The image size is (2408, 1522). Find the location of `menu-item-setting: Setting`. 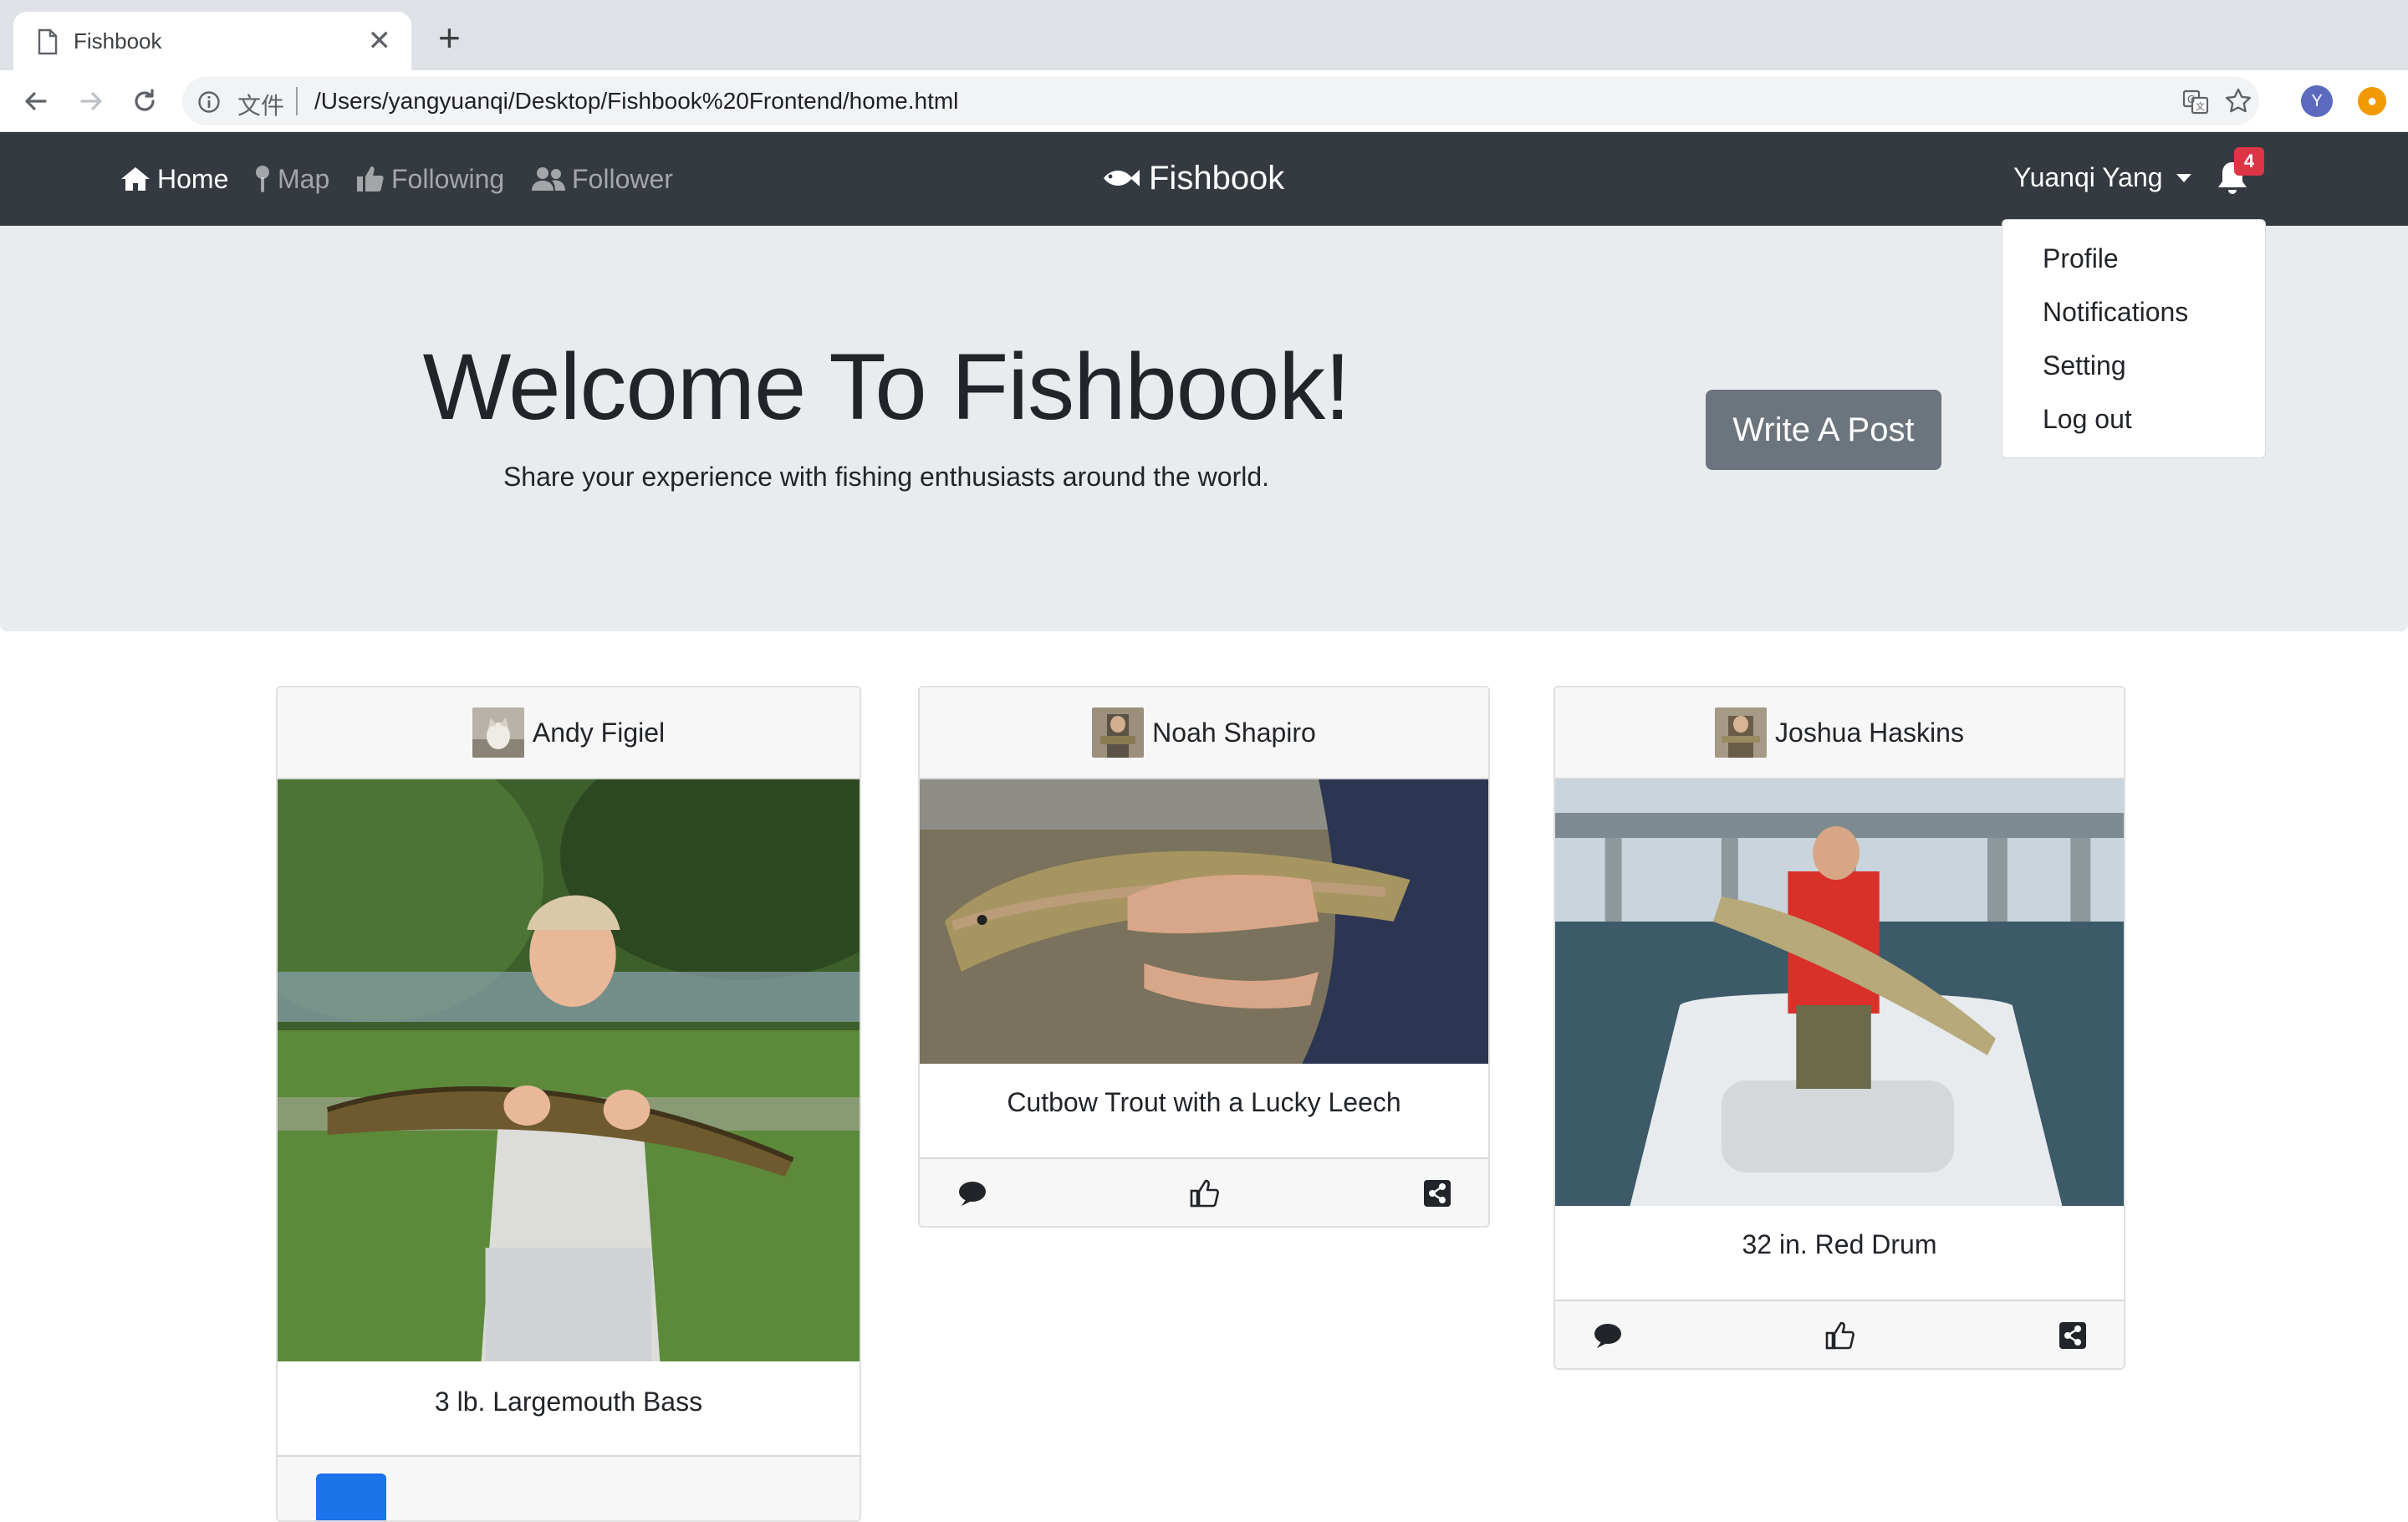

menu-item-setting: Setting is located at coordinates (2133, 365).